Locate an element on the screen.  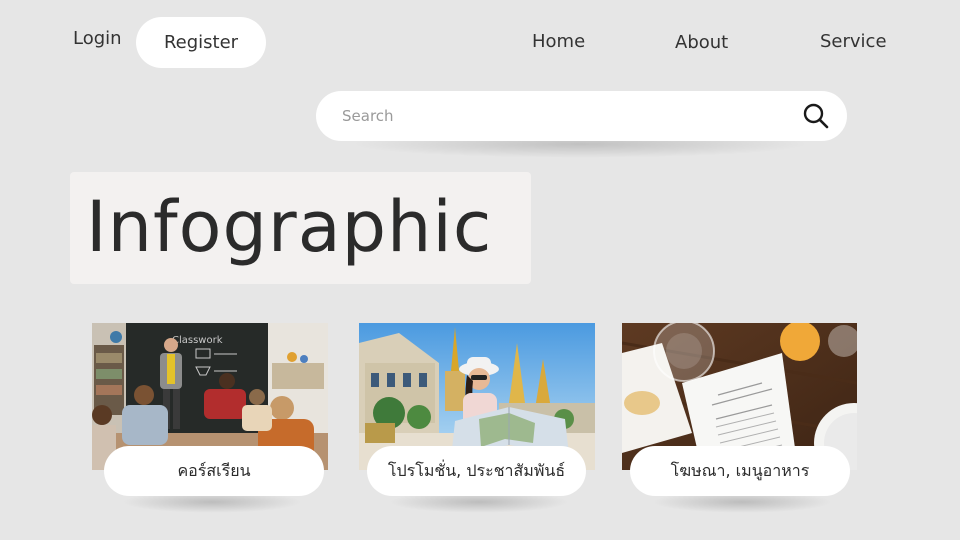
nav-link-service: Service is located at coordinates (853, 41).